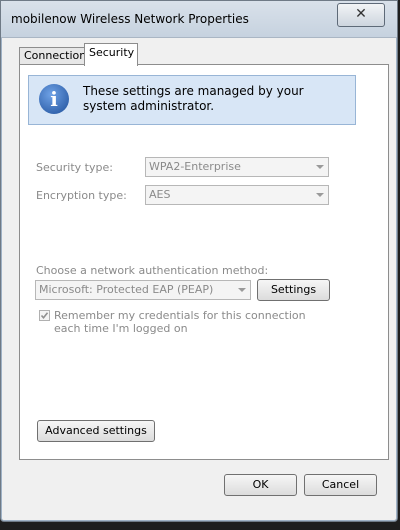 This screenshot has width=400, height=530. I want to click on security-type-label: Security type:, so click(74, 167).